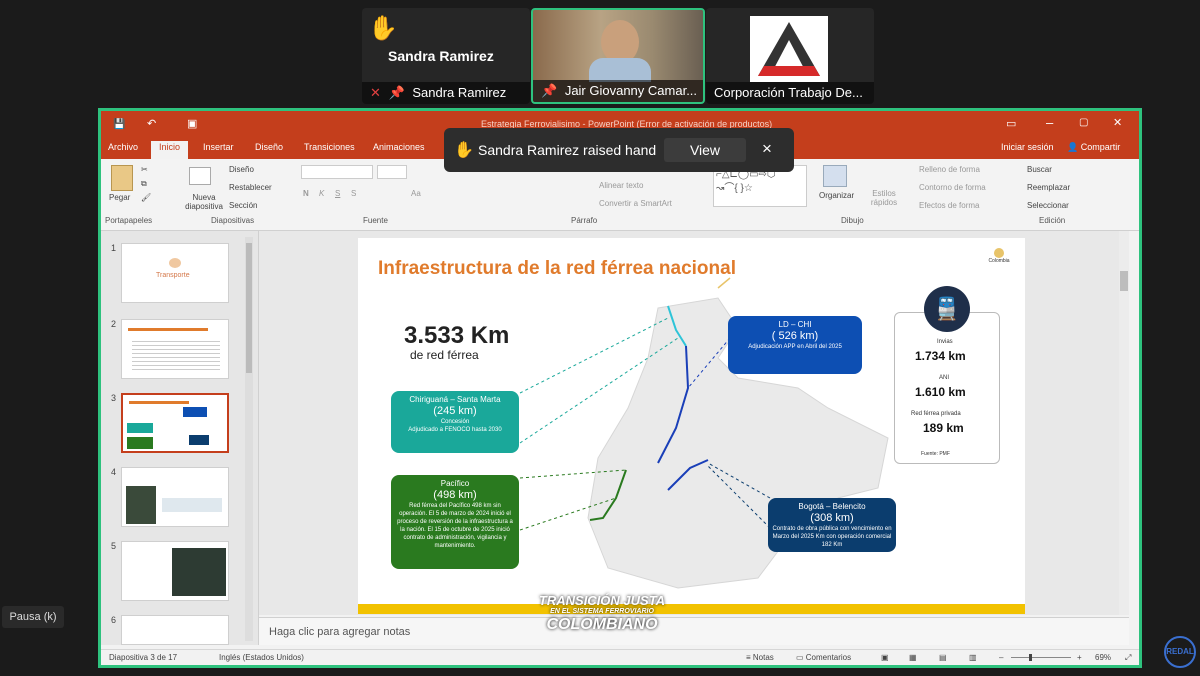  What do you see at coordinates (151, 123) in the screenshot?
I see `undo-icon: ↶` at bounding box center [151, 123].